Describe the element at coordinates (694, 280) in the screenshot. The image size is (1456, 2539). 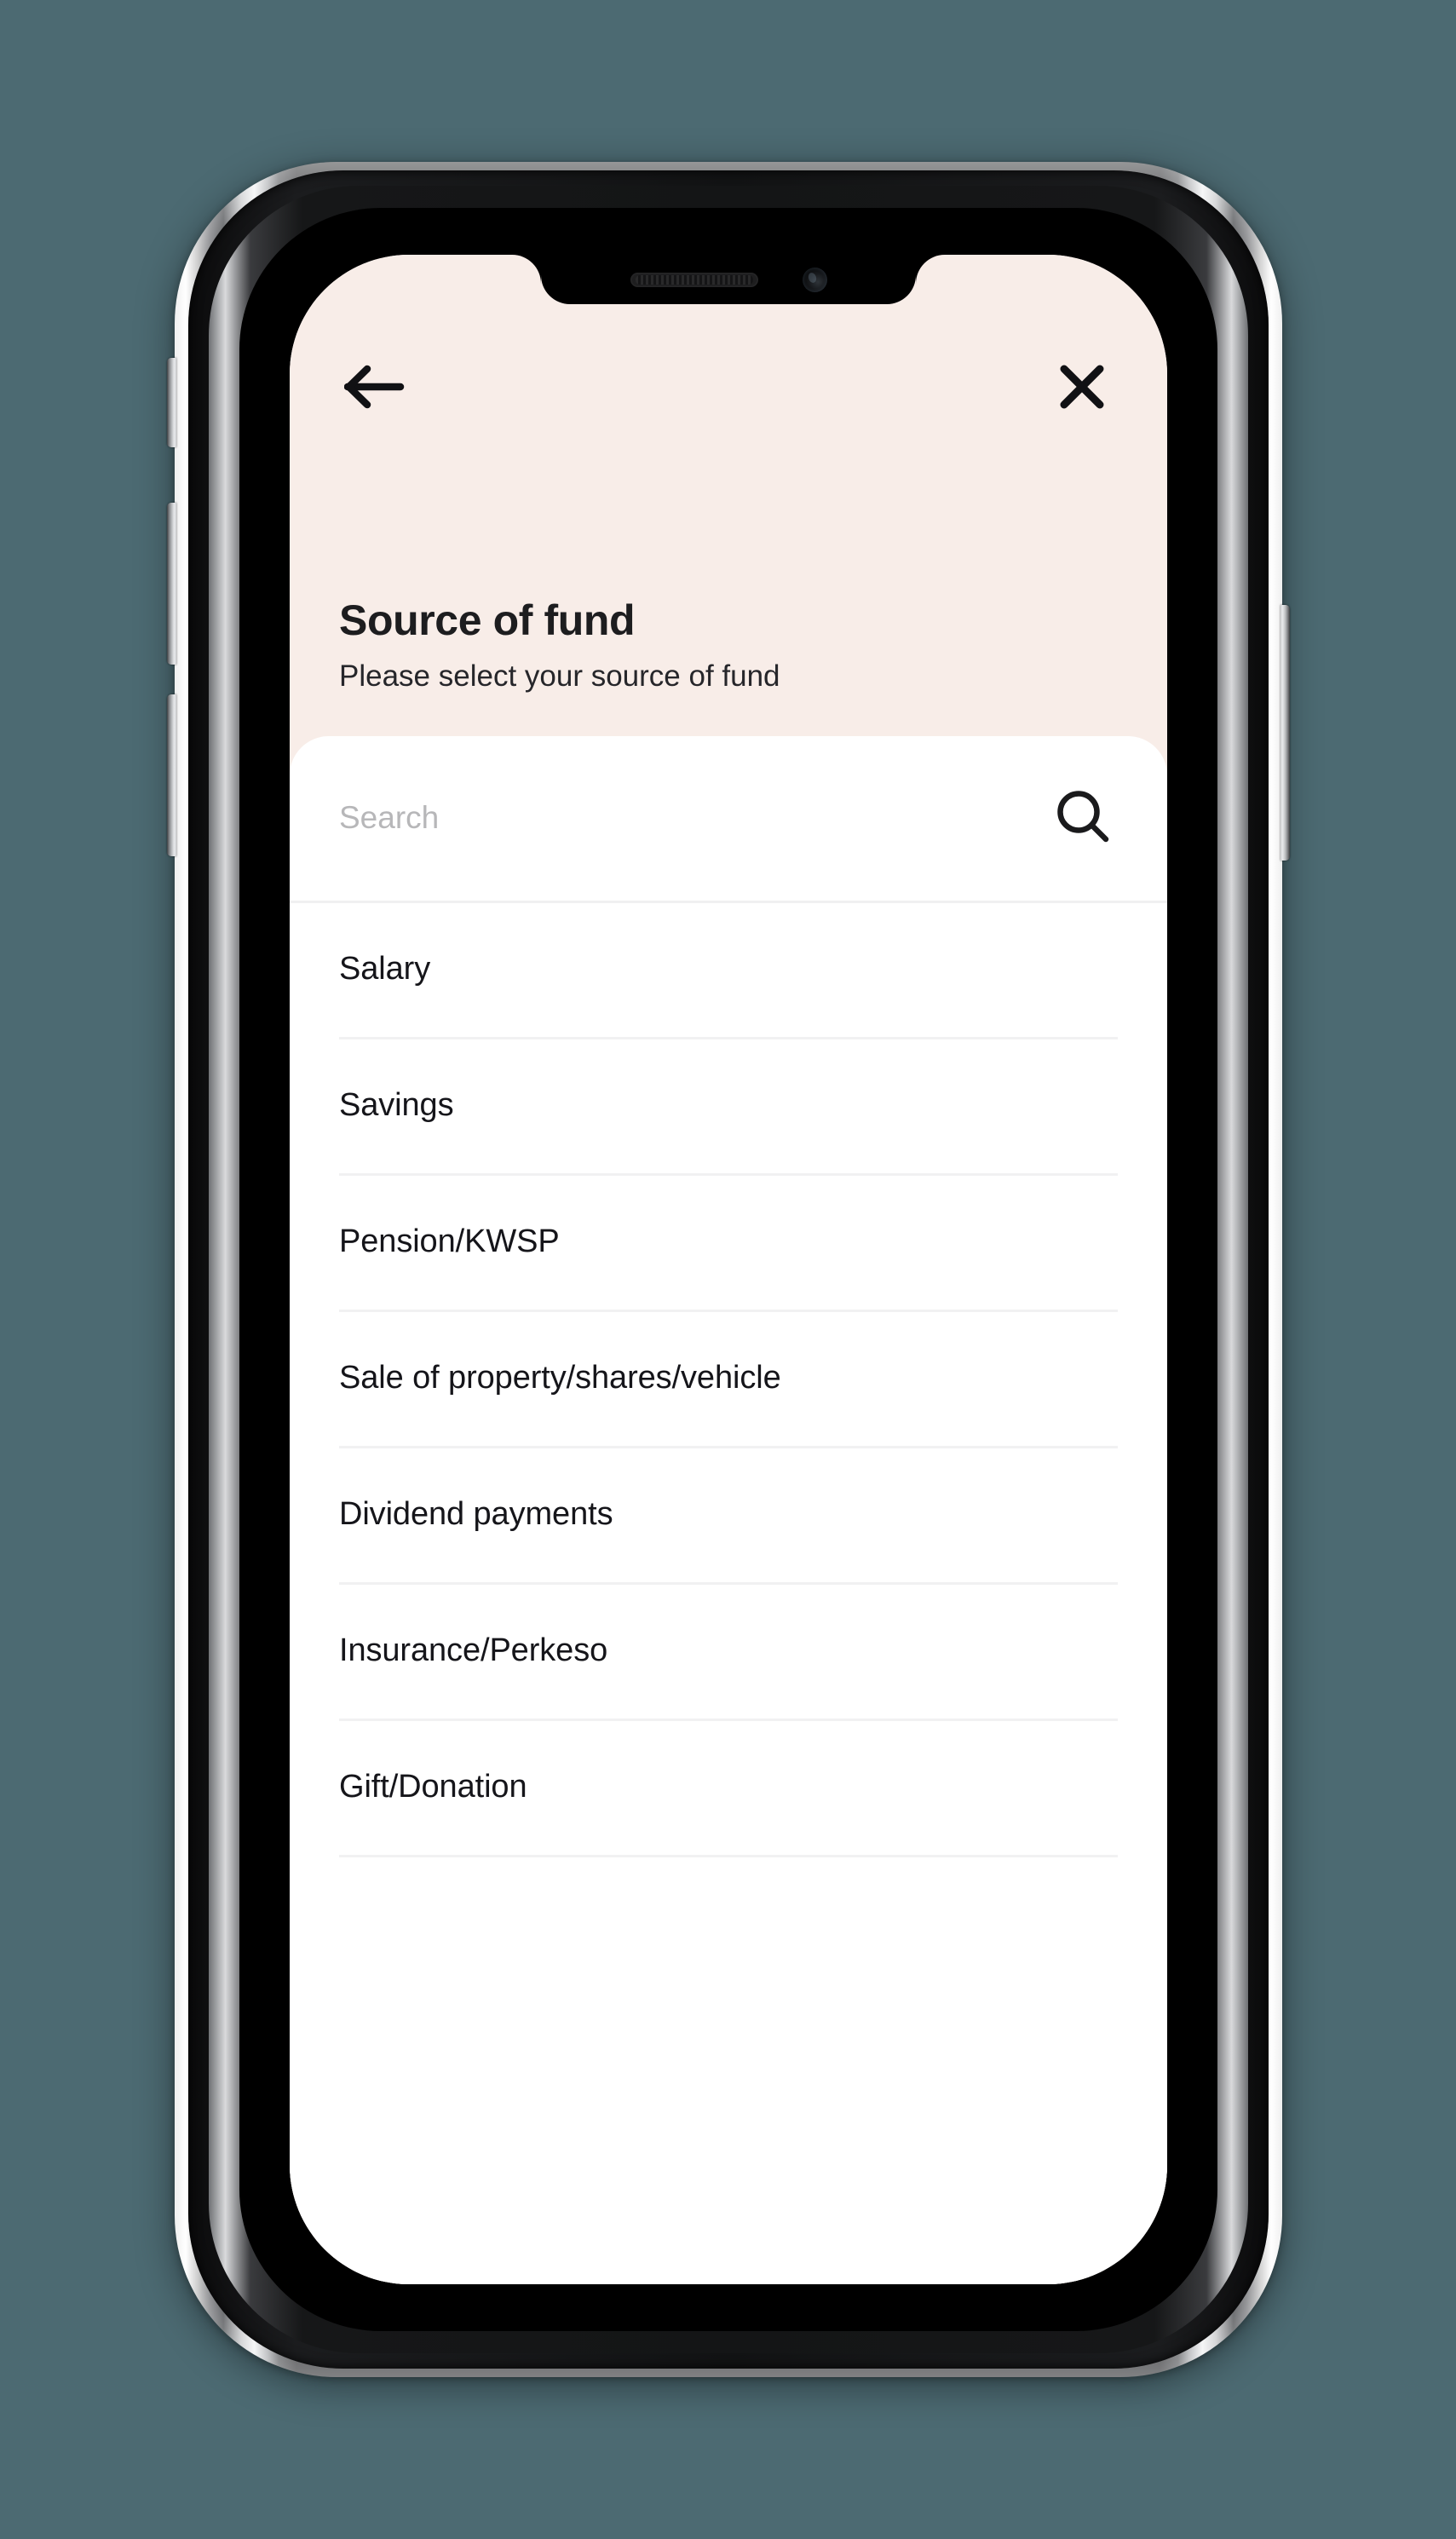
I see `speaker-grille-icon` at that location.